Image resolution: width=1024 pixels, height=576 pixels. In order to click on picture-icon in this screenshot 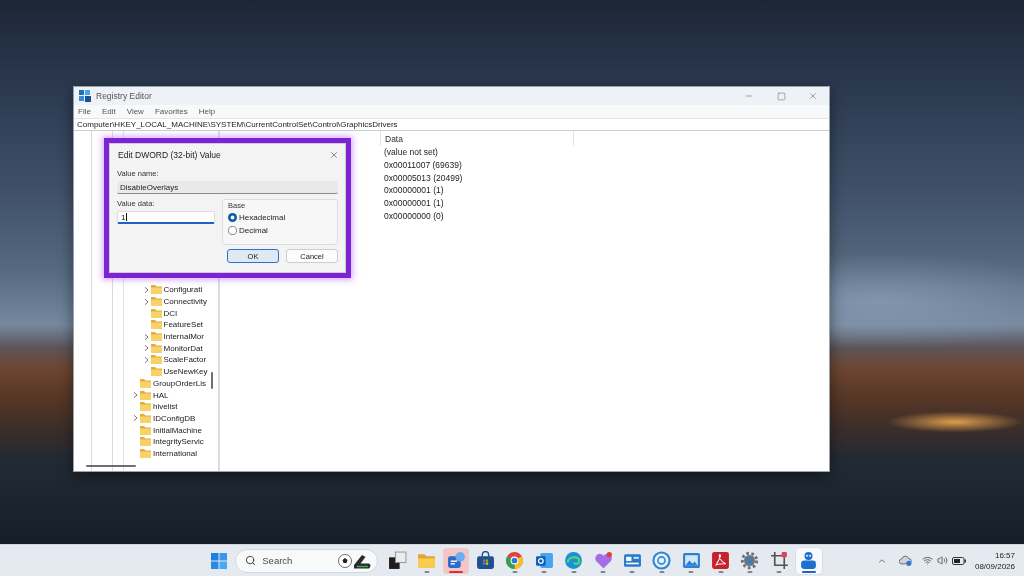, I will do `click(691, 560)`.